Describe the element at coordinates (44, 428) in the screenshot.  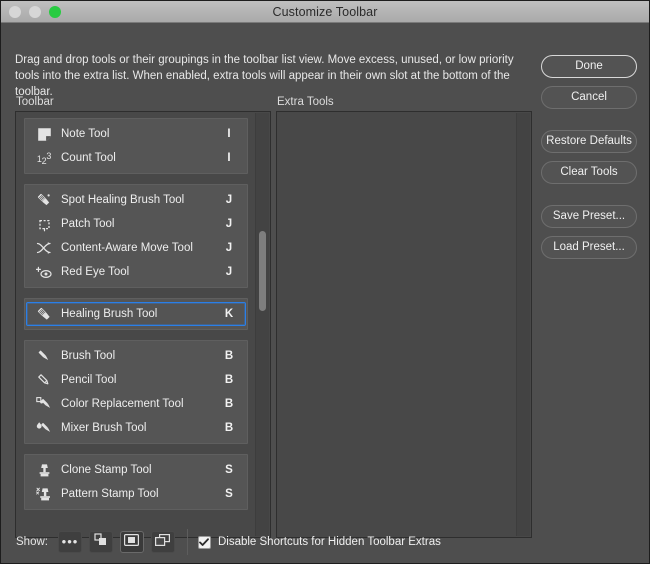
I see `mixer-brush-icon` at that location.